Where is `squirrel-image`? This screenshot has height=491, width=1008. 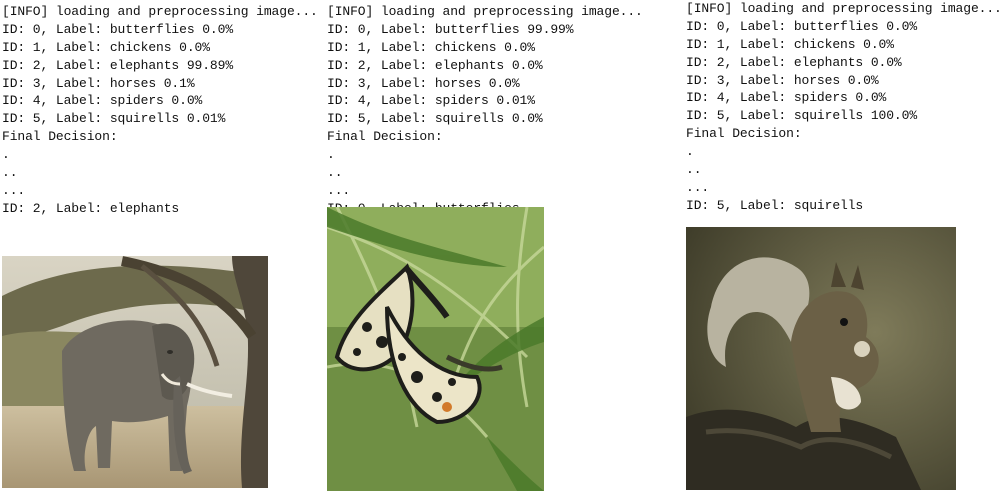
squirrel-image is located at coordinates (821, 358).